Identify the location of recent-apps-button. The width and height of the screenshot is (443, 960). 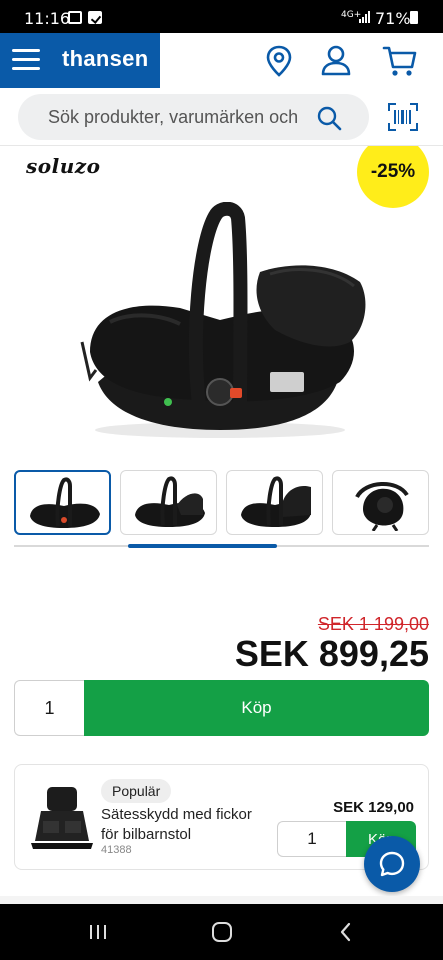
(98, 932).